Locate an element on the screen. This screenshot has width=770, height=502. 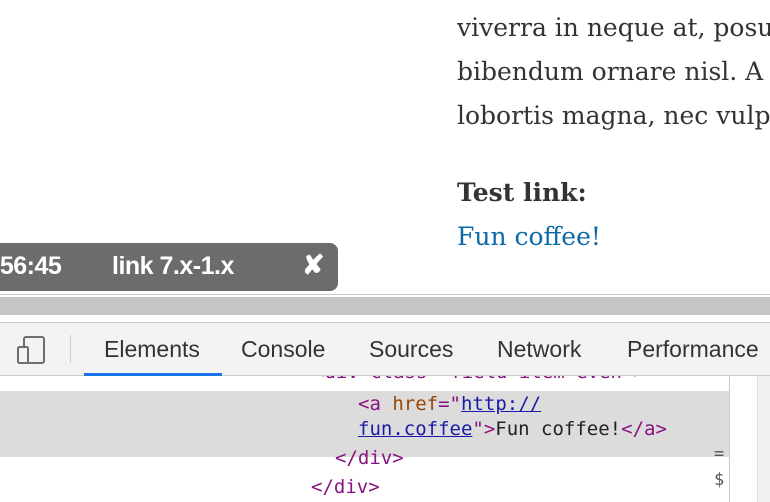
href-value-part1: http:// is located at coordinates (501, 404).